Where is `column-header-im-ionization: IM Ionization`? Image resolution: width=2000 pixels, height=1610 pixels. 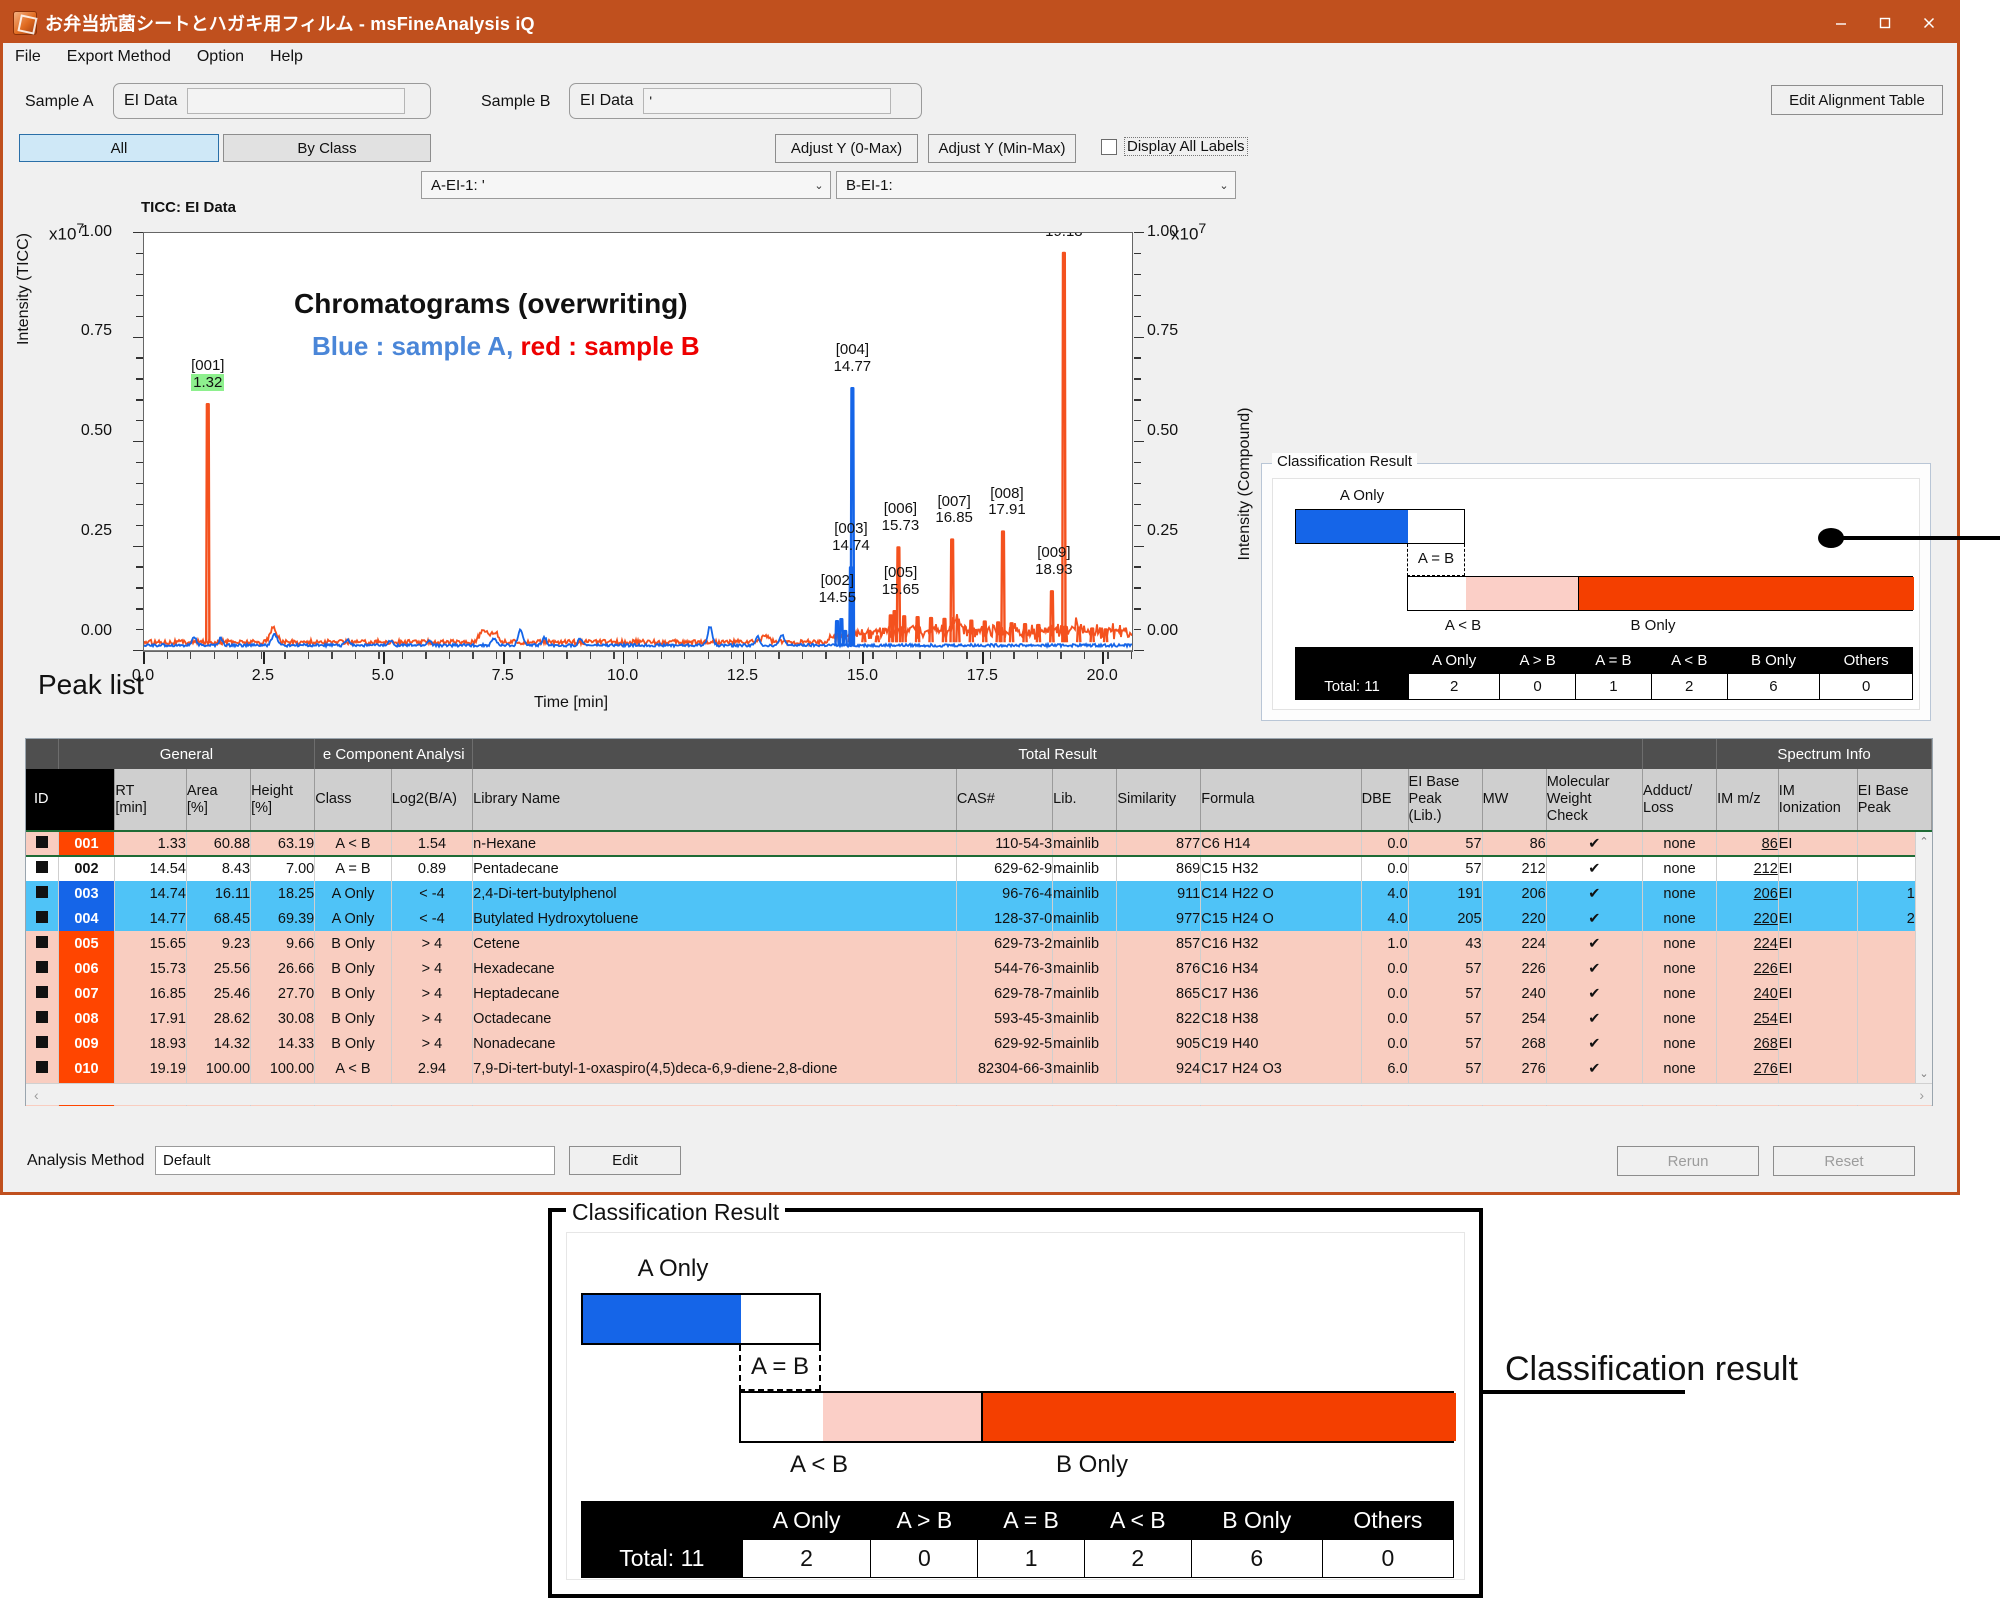 column-header-im-ionization: IM Ionization is located at coordinates (1818, 800).